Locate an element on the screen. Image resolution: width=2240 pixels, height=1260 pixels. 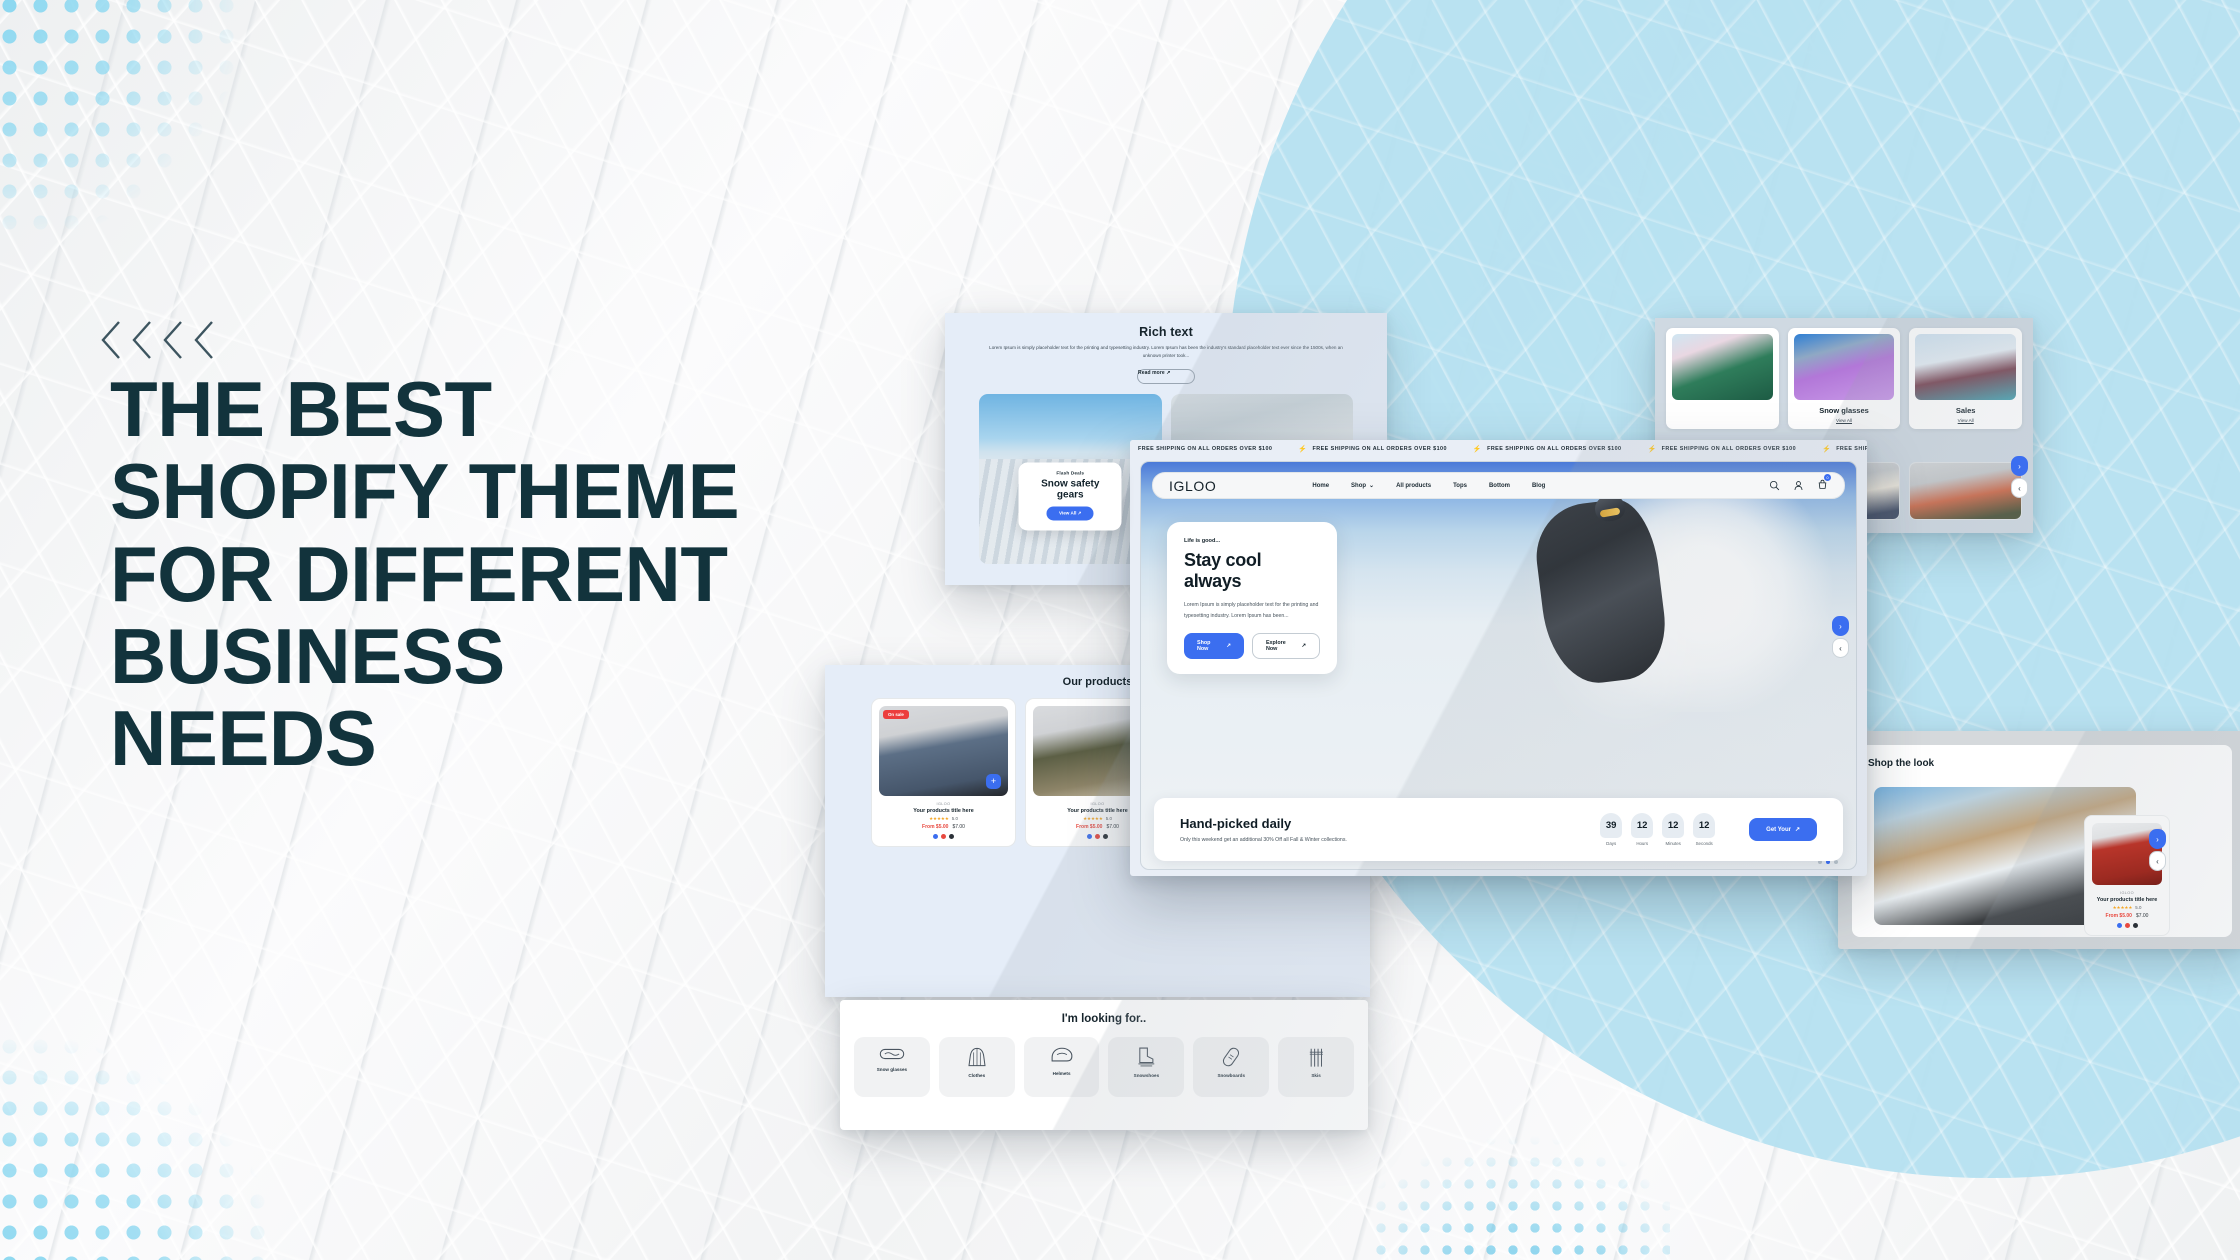
category-label: Snow glasses is located at coordinates (892, 1069).